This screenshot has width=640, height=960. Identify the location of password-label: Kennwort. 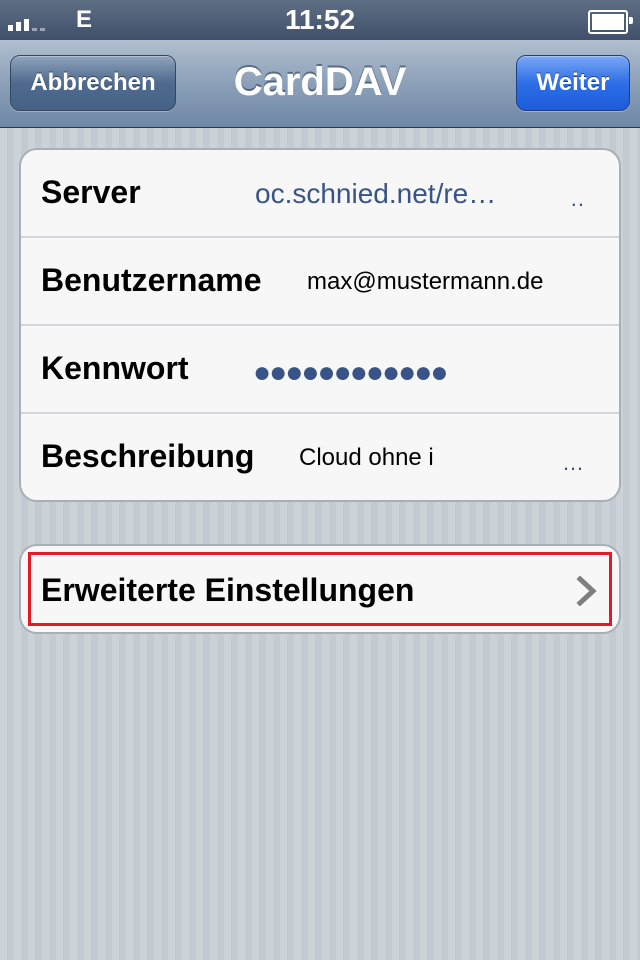
(115, 368).